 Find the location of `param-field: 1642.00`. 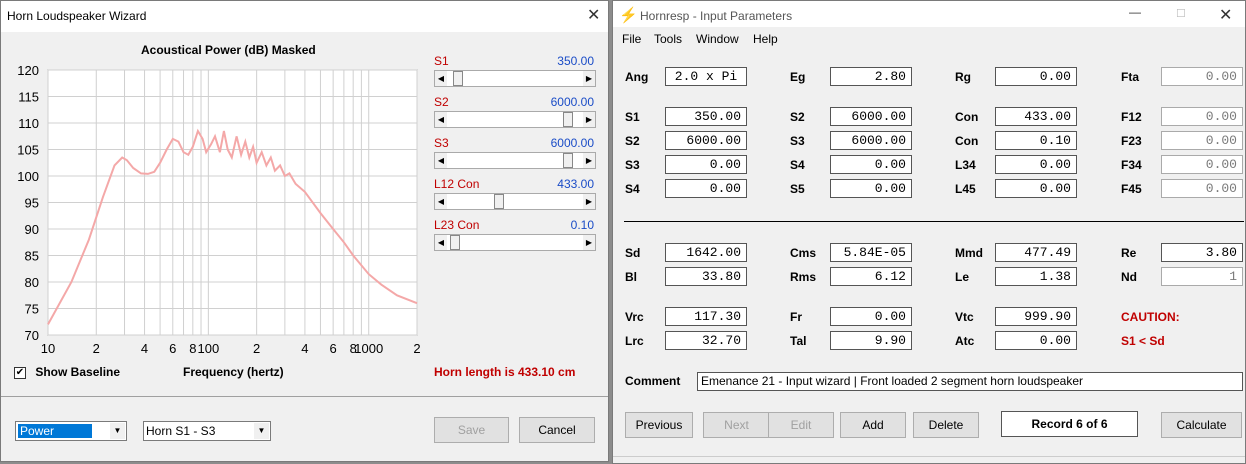

param-field: 1642.00 is located at coordinates (706, 252).